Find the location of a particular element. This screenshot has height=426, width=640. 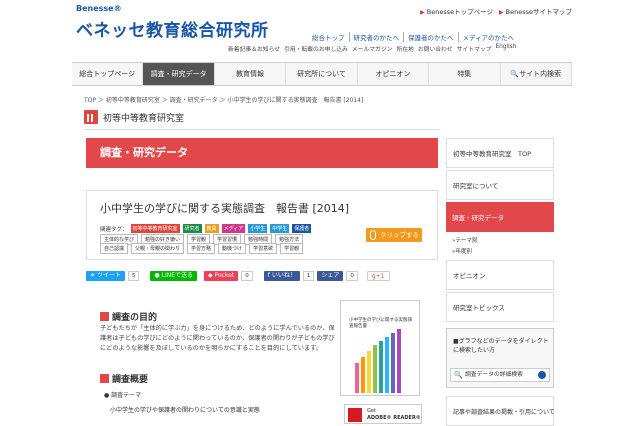

overview-heading-text: 調査概要 is located at coordinates (130, 380).